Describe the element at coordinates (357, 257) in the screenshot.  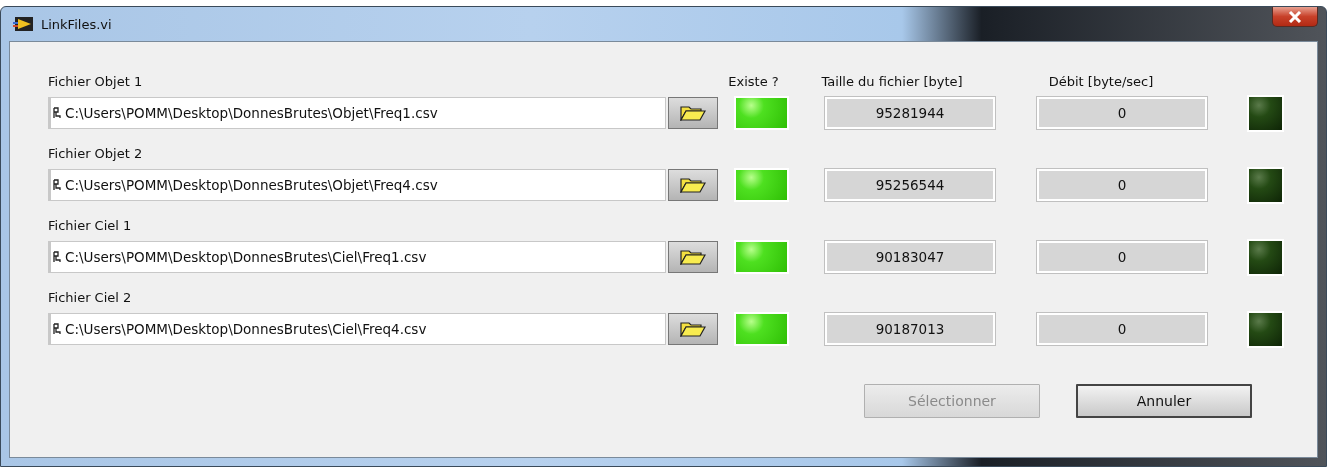
I see `path-field: C:\Users\POMM\Desktop\DonnesBrutes\Ciel\Freq1.csv` at that location.